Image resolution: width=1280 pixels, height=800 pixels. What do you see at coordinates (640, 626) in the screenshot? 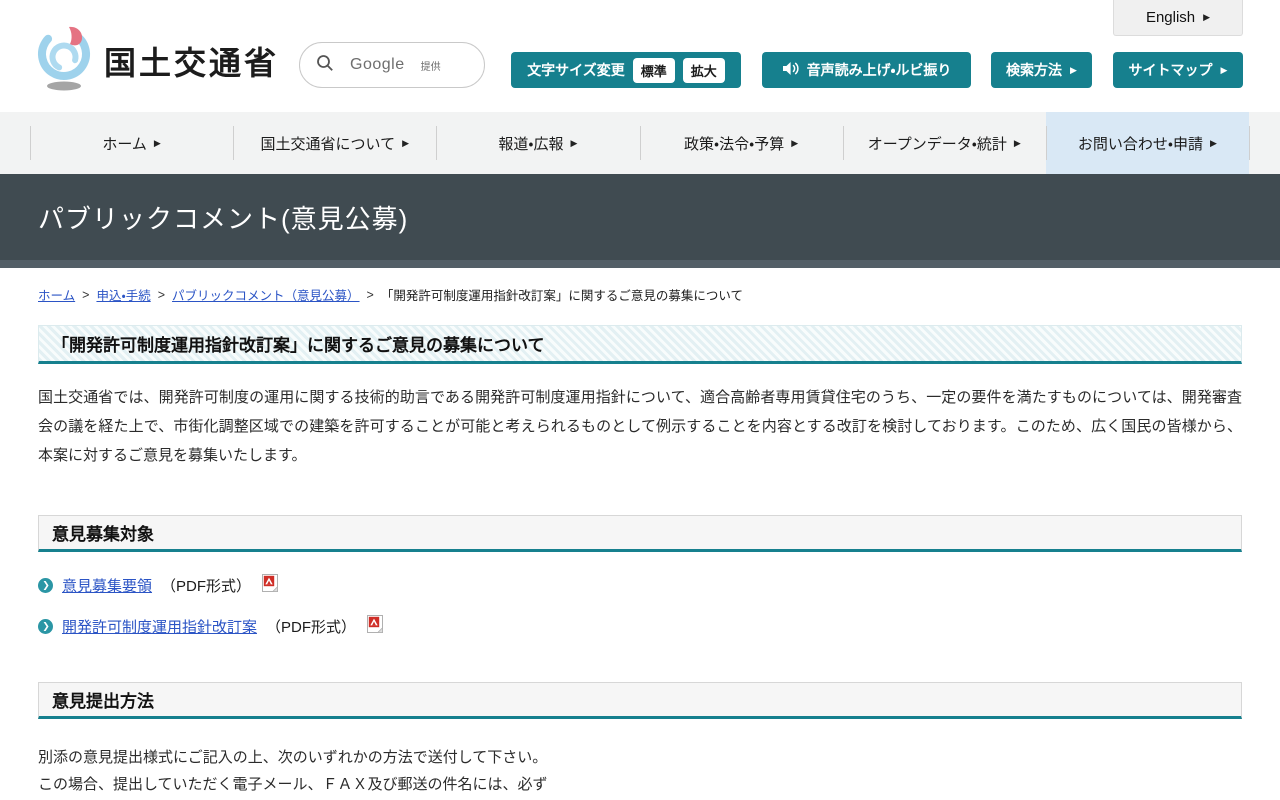
I see `list-item: ❯ 開発許可制度運用指針改訂案 （PDF形式）` at bounding box center [640, 626].